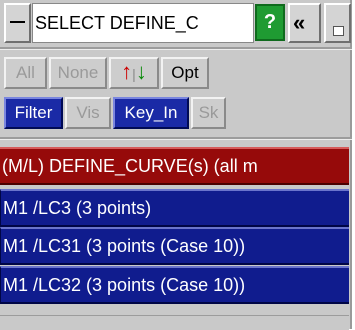 The height and width of the screenshot is (330, 355). I want to click on arrow-down-icon: ↓, so click(141, 71).